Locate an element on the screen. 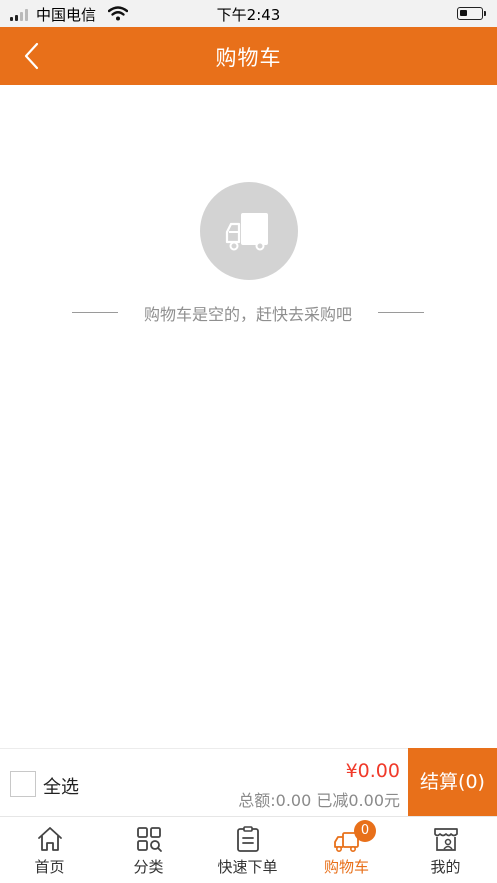  profile-store-icon is located at coordinates (446, 839).